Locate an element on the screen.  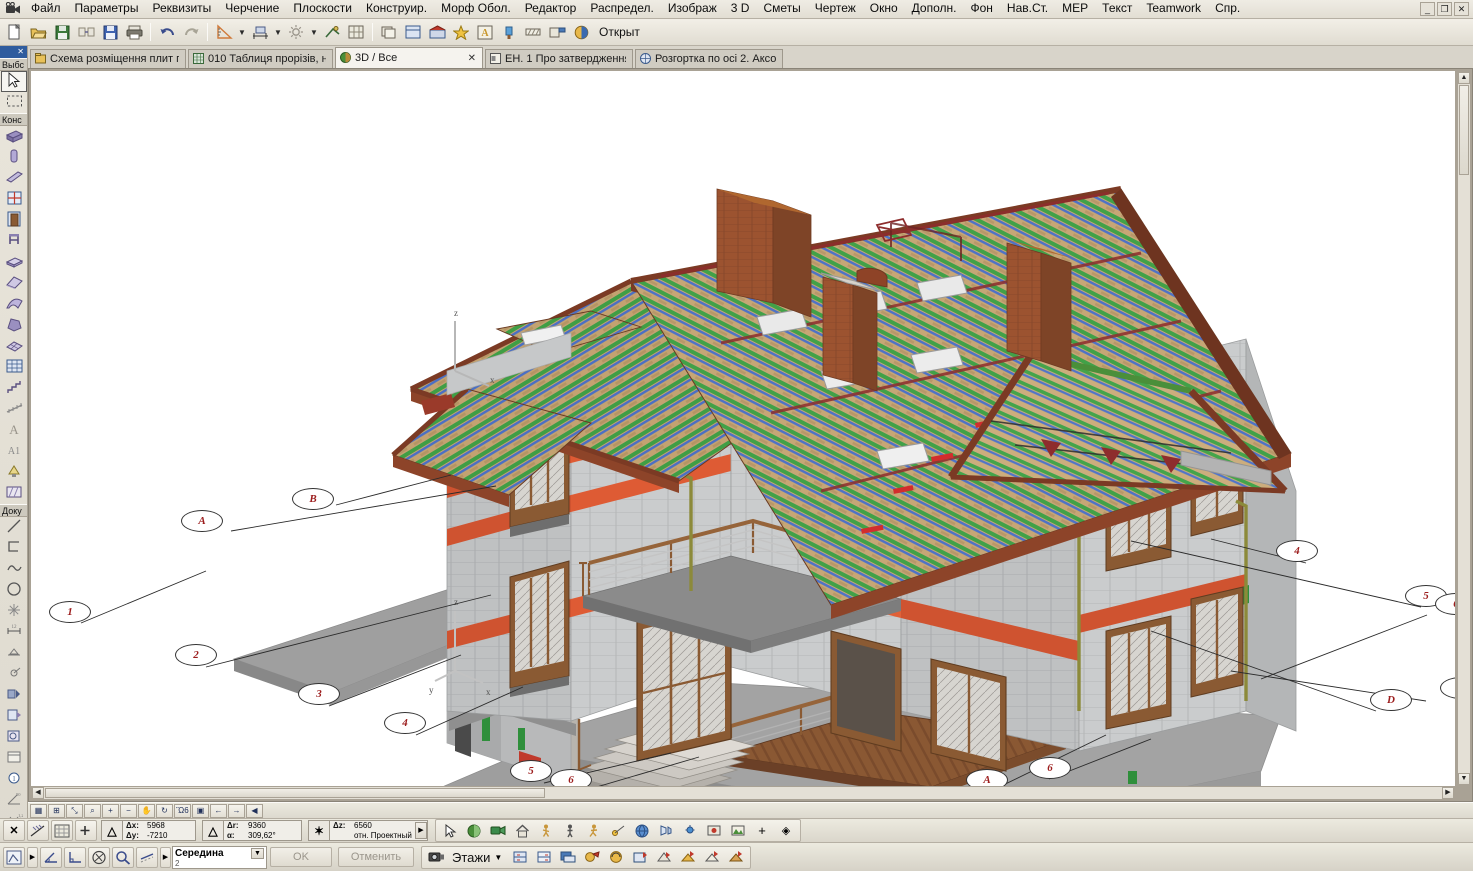
info-box-icon is located at coordinates (14, 857).